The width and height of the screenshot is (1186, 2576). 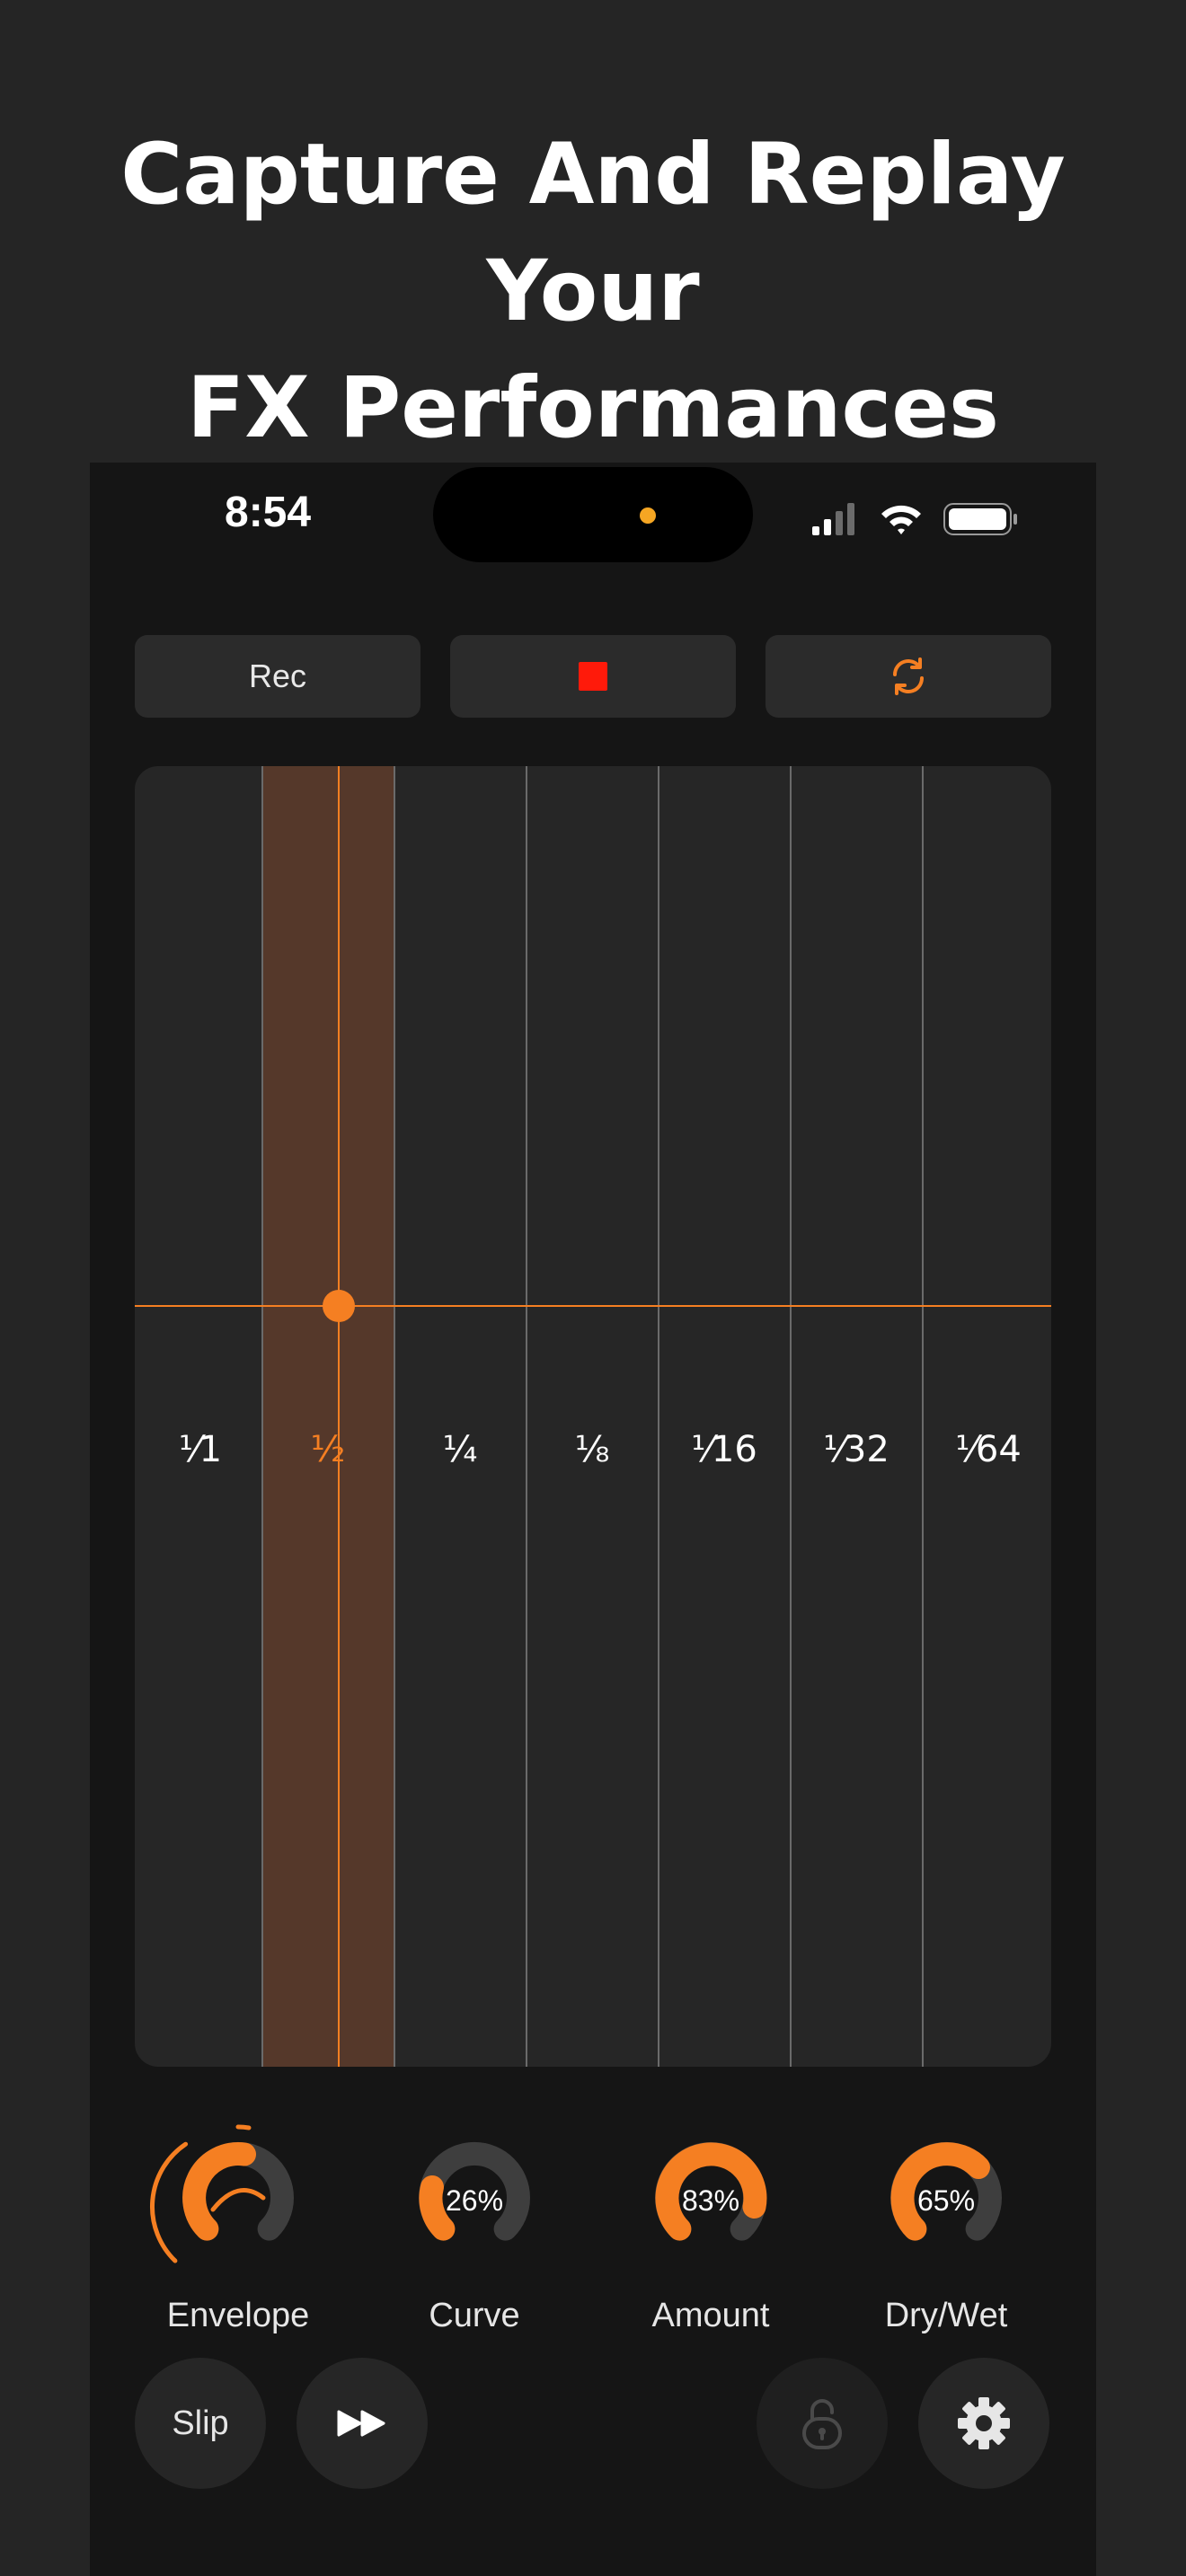 I want to click on amount-knob-dial: 83%, so click(x=711, y=2191).